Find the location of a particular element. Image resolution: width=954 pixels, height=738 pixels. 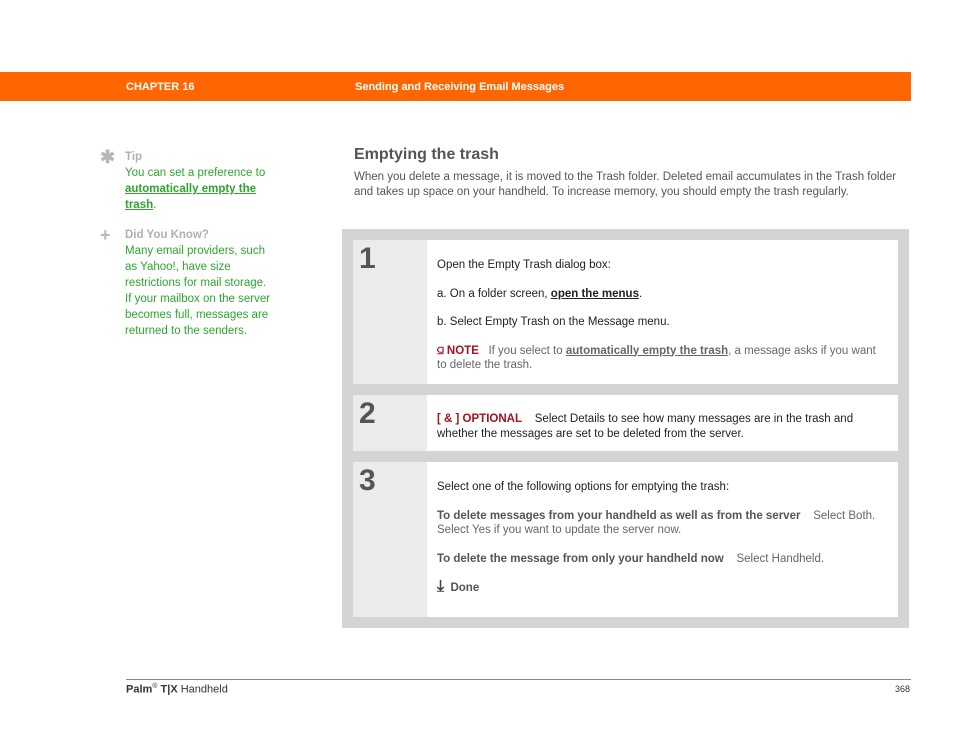

did-you-know-label: Did You Know? is located at coordinates (167, 235).